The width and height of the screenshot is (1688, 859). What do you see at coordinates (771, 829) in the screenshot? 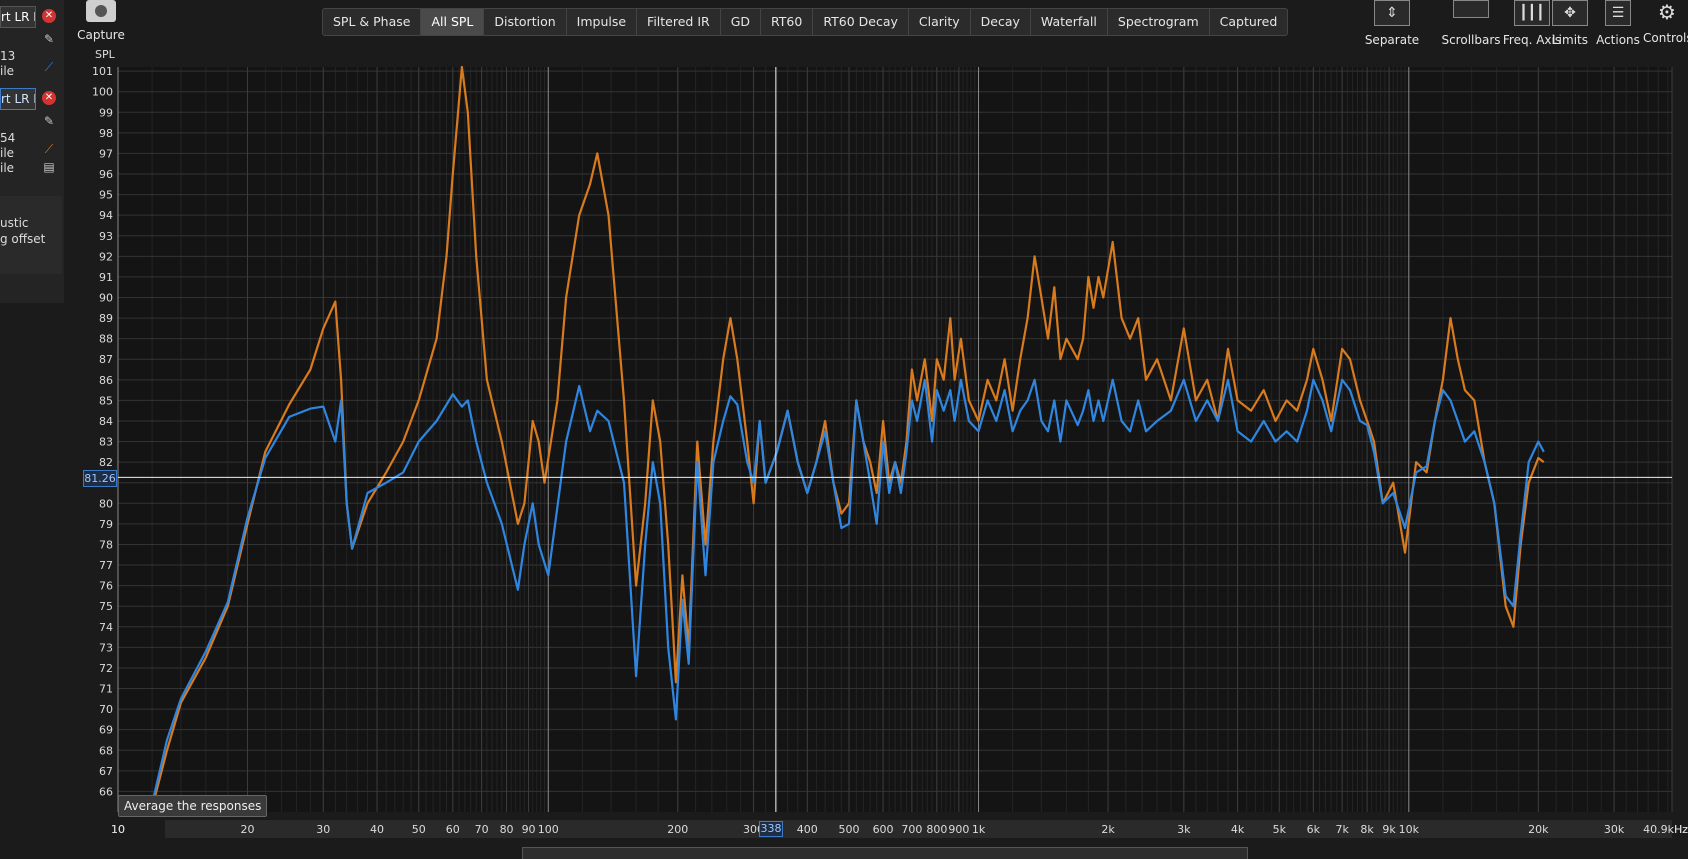
I see `cursor-frequency-readout: 338` at bounding box center [771, 829].